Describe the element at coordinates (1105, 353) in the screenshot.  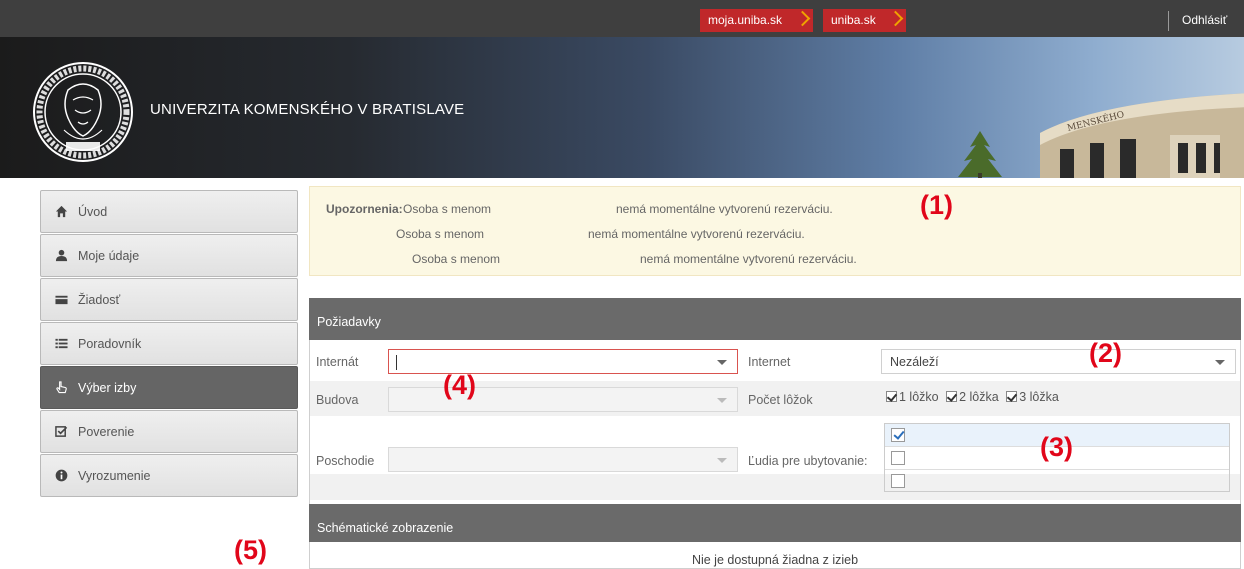
I see `annotation-marker-2: (2)` at that location.